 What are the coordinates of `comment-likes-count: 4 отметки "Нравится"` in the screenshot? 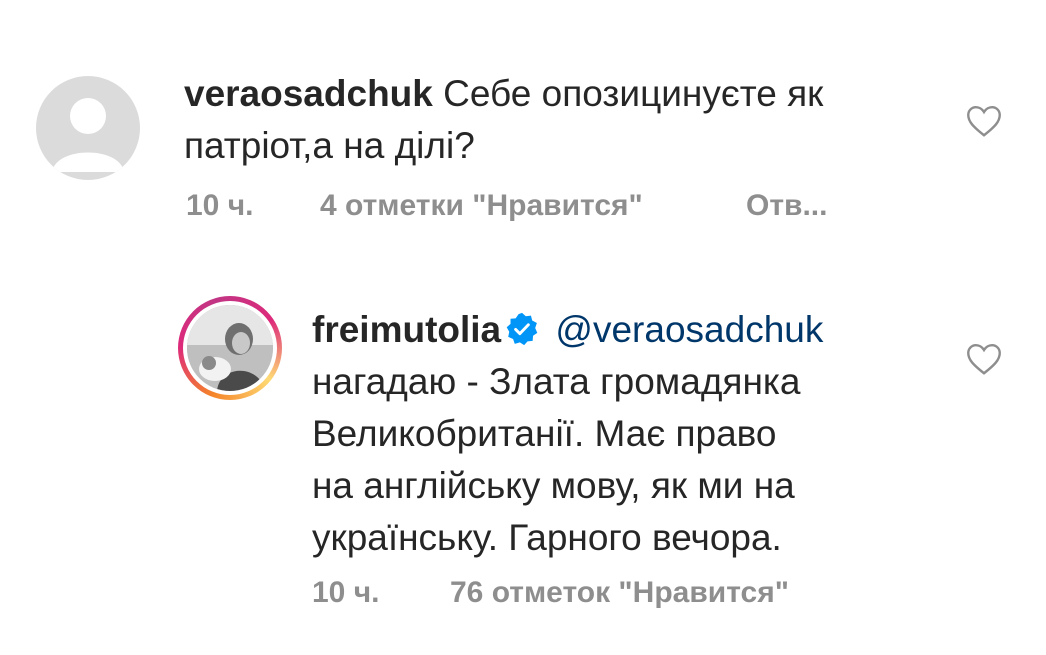 It's located at (533, 206).